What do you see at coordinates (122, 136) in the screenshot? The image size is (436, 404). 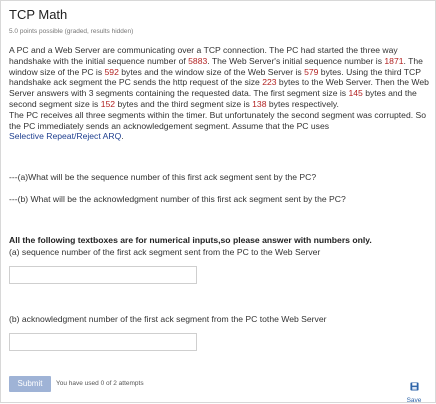 I see `problem-text: .` at bounding box center [122, 136].